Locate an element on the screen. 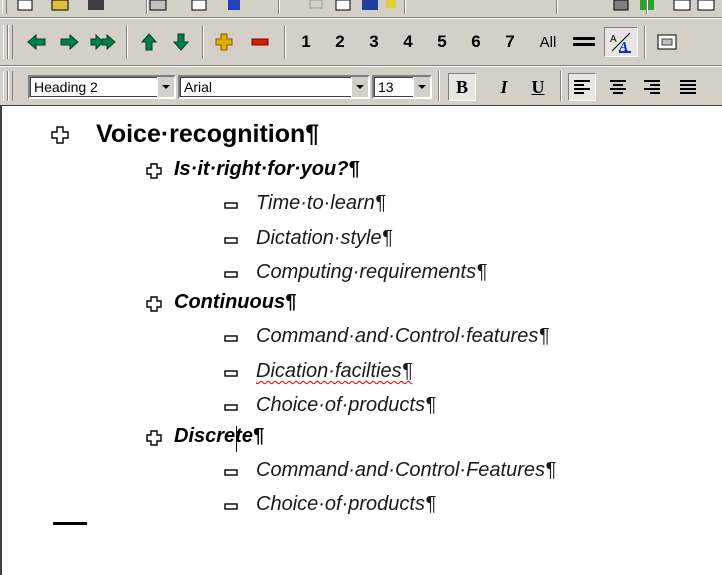 This screenshot has width=722, height=575. show-heading-3-button: 3 is located at coordinates (374, 42).